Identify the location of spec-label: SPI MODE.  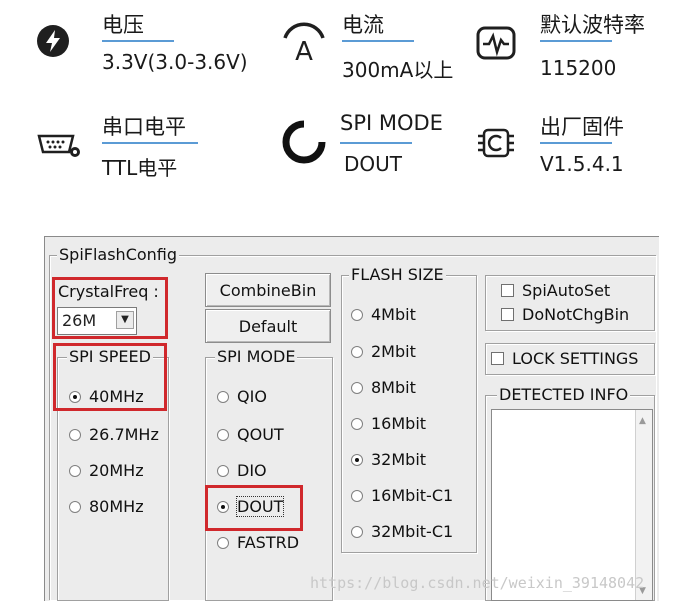
(391, 123).